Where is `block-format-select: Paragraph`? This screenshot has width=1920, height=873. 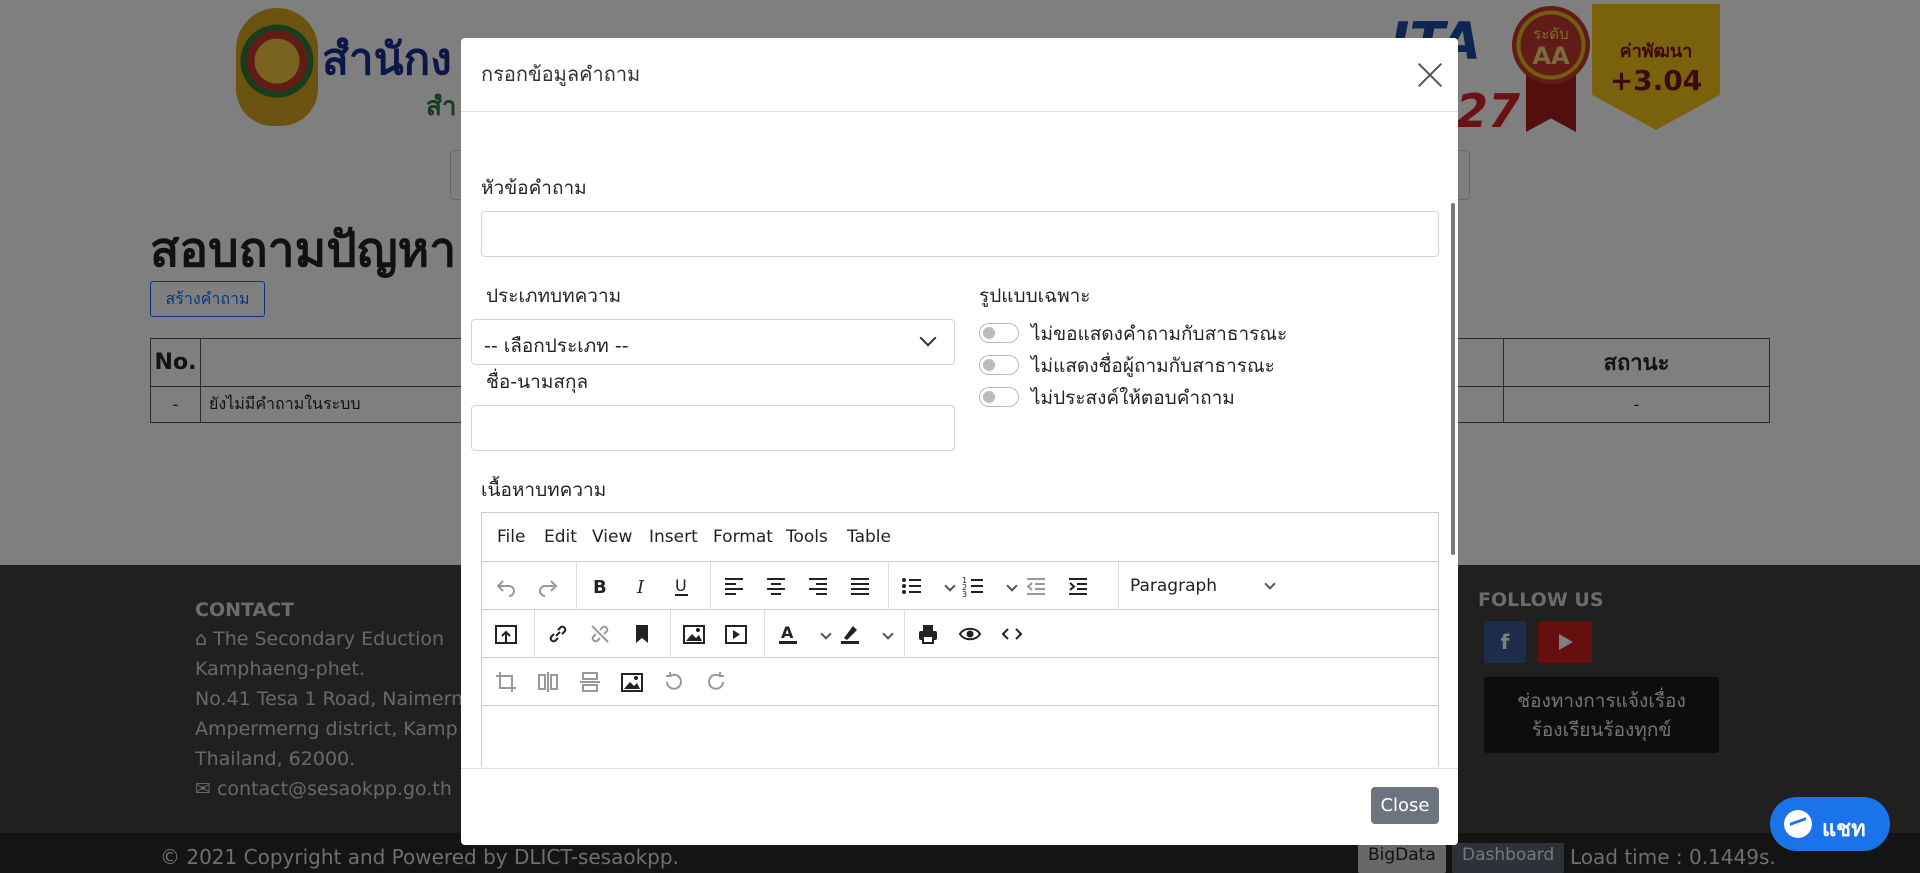
block-format-select: Paragraph is located at coordinates (1173, 586).